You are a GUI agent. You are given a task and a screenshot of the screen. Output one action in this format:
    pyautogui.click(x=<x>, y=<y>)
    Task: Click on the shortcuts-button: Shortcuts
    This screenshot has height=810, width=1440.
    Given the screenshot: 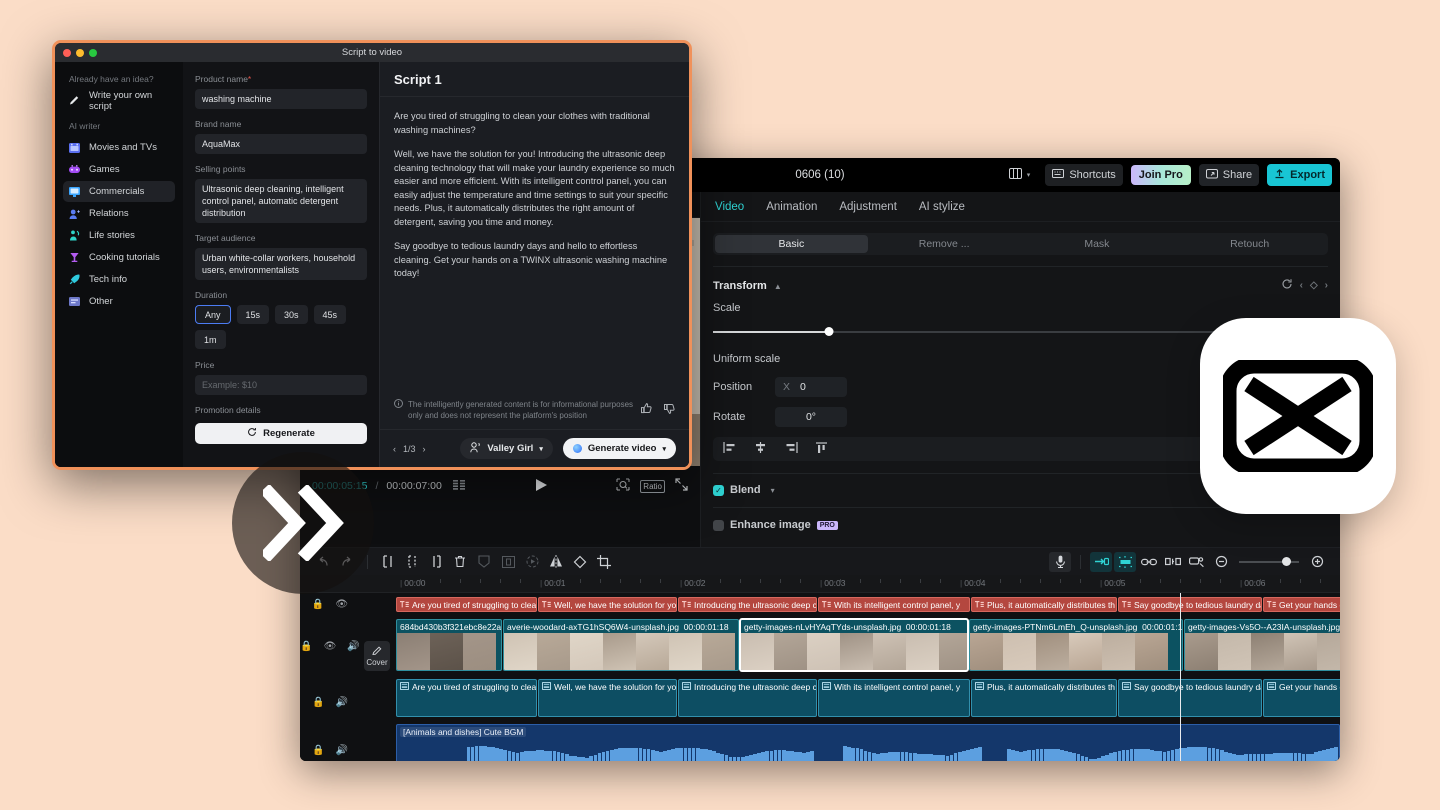 What is the action you would take?
    pyautogui.click(x=1084, y=175)
    